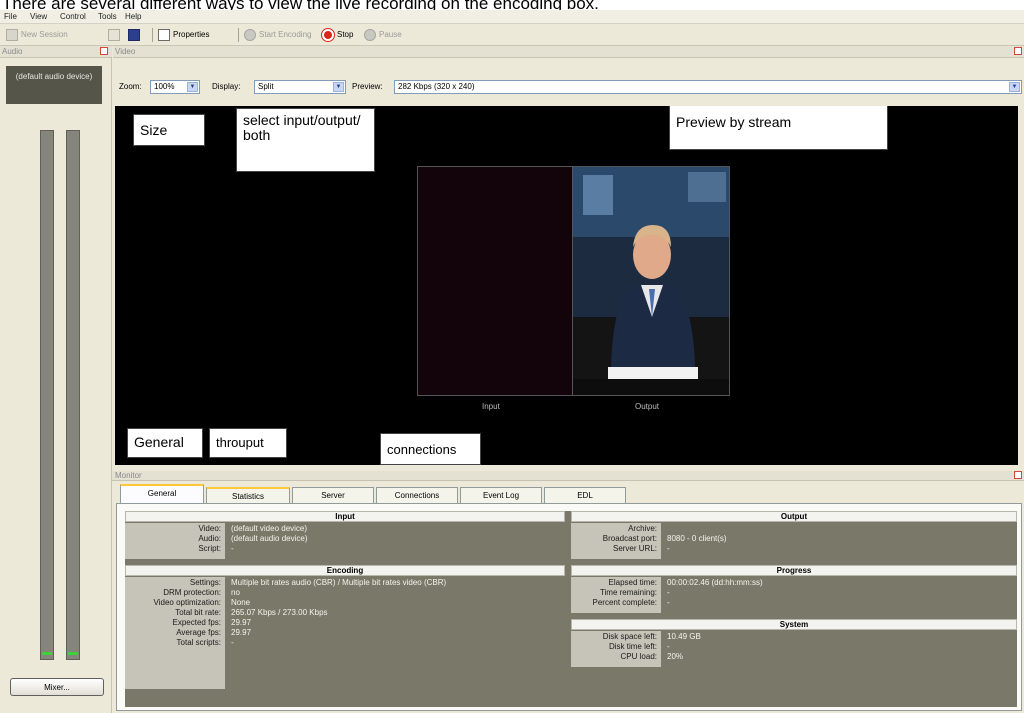 Image resolution: width=1024 pixels, height=713 pixels. I want to click on tab-server: Server, so click(333, 495).